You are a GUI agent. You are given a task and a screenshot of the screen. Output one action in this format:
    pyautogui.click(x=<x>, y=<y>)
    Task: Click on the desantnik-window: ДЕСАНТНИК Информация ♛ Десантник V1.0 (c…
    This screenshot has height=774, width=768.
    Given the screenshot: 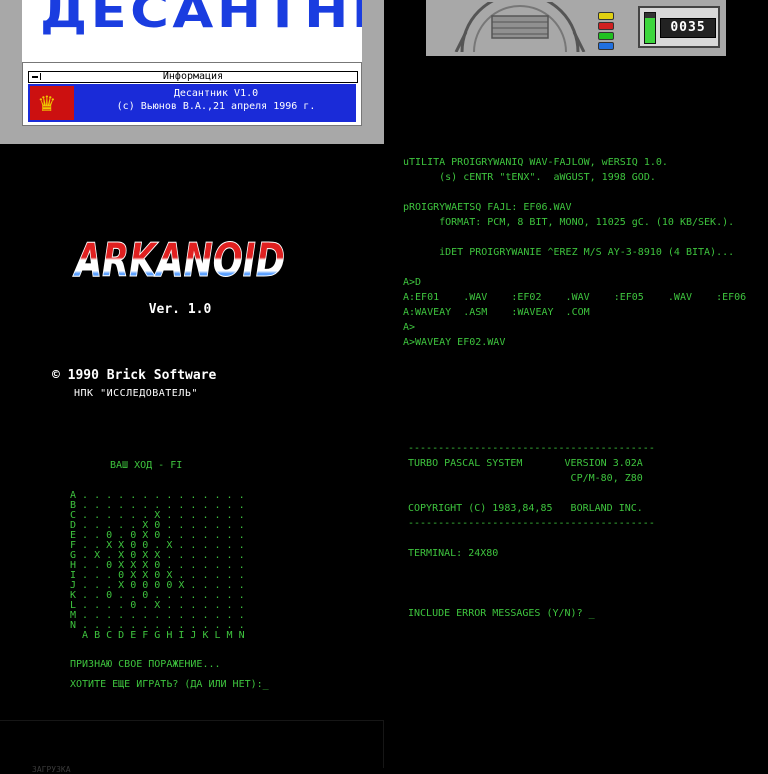 What is the action you would take?
    pyautogui.click(x=192, y=72)
    